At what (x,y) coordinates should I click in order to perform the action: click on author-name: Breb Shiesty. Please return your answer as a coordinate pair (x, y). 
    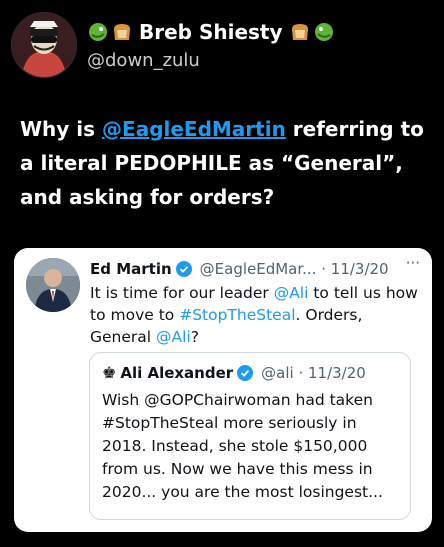
    Looking at the image, I should click on (211, 32).